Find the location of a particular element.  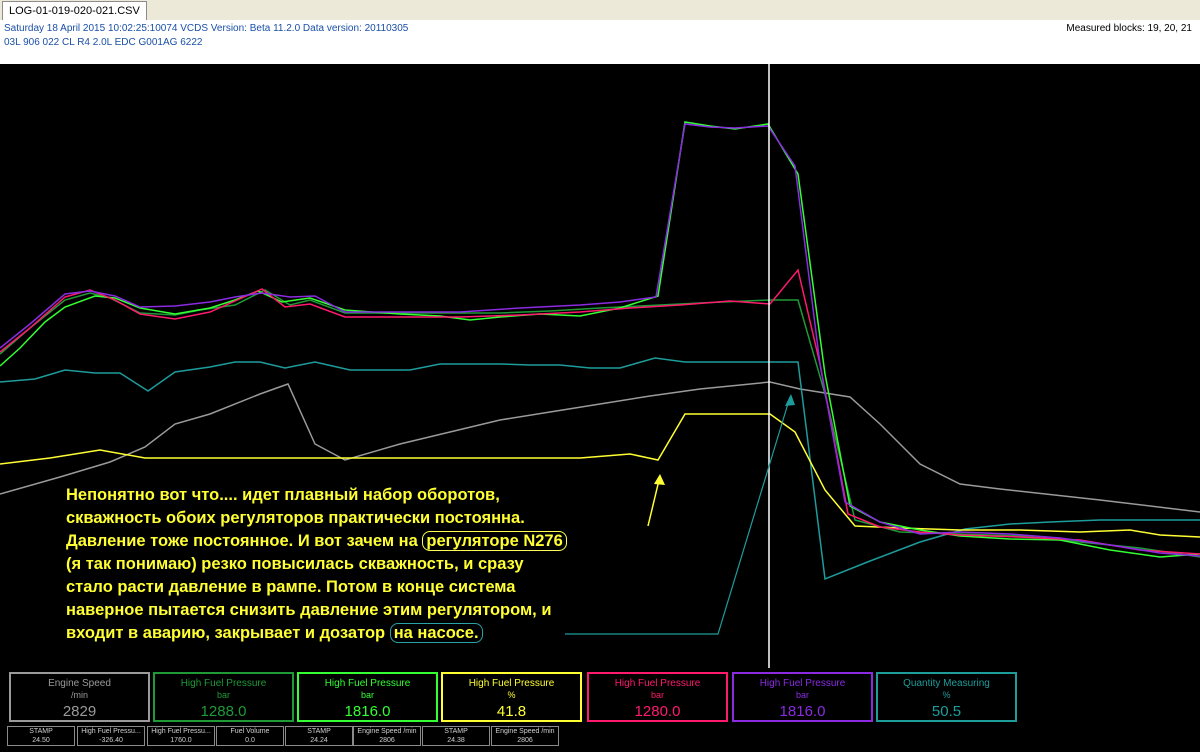

measure-unit: /min is located at coordinates (79, 695).